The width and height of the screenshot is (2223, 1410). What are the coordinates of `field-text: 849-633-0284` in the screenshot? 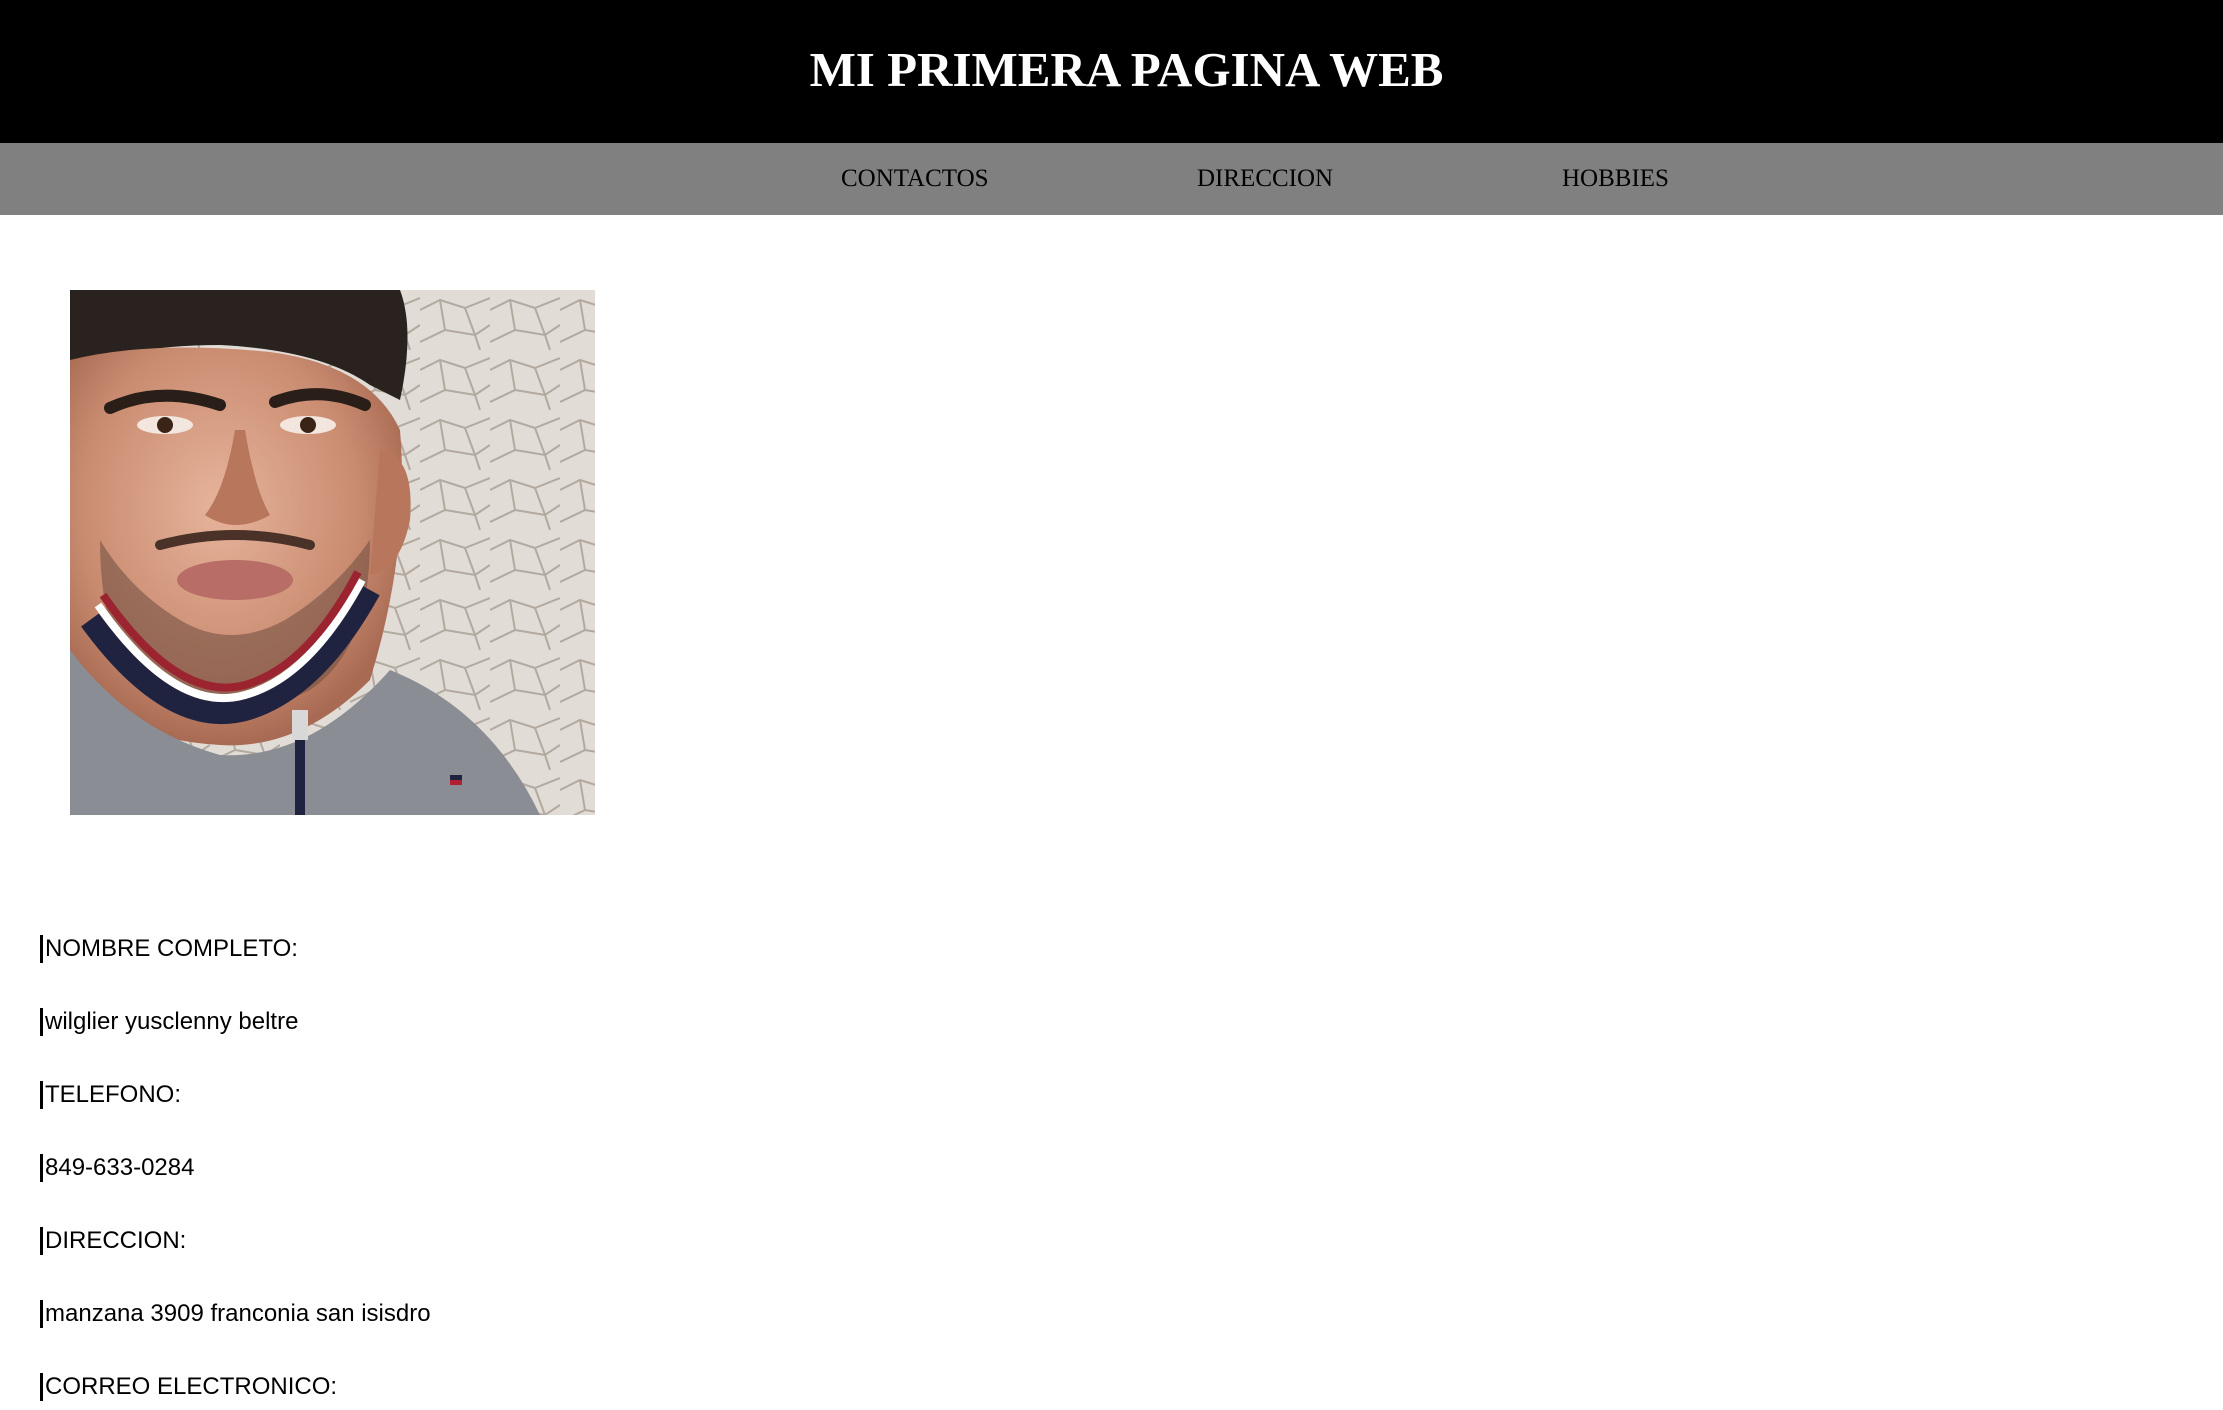 It's located at (120, 1167).